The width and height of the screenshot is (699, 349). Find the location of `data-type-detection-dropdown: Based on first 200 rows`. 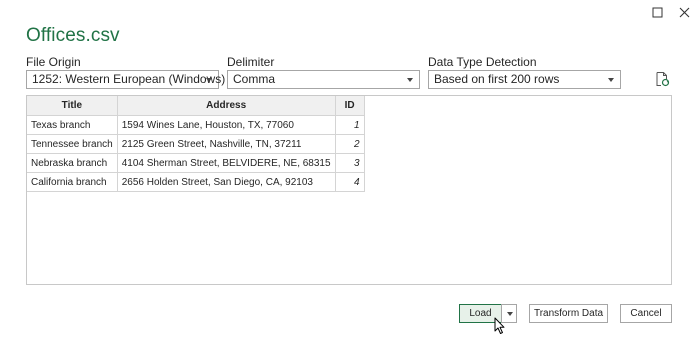

data-type-detection-dropdown: Based on first 200 rows is located at coordinates (524, 79).